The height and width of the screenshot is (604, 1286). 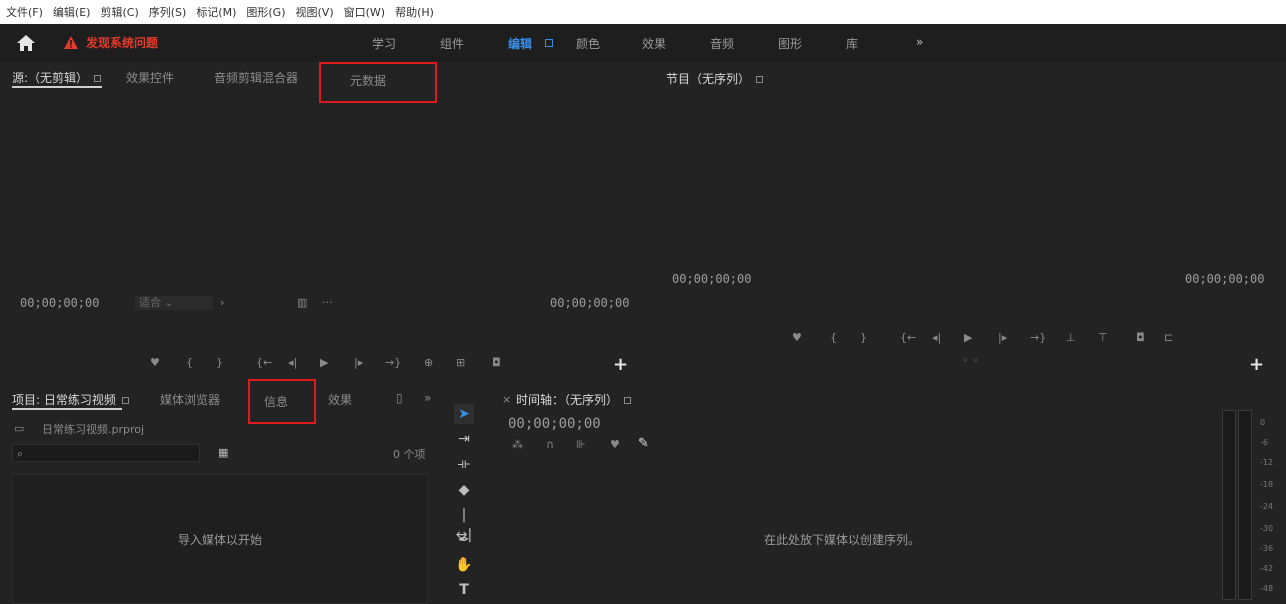 I want to click on meter-label: -48, so click(x=1267, y=588).